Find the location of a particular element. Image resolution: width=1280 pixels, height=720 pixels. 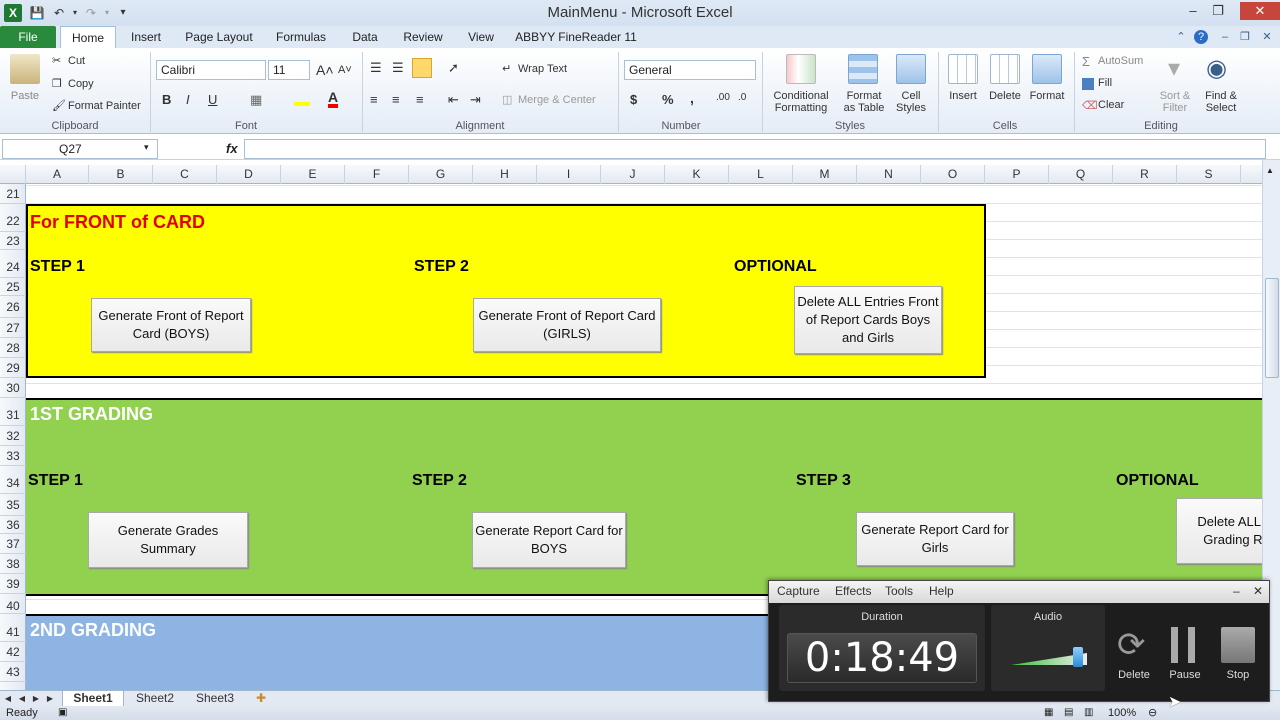

minimize-icon: – is located at coordinates (1193, 11).